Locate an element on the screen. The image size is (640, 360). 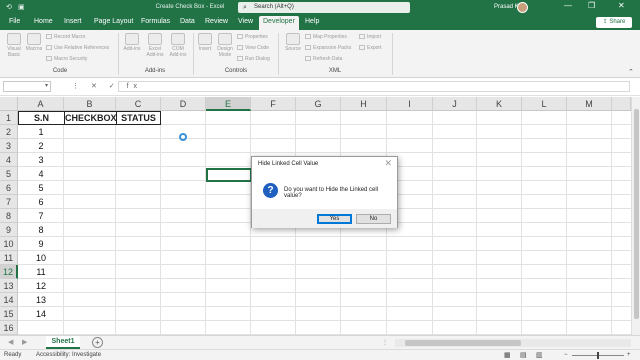
row-header-5: 5 is located at coordinates (9, 174).